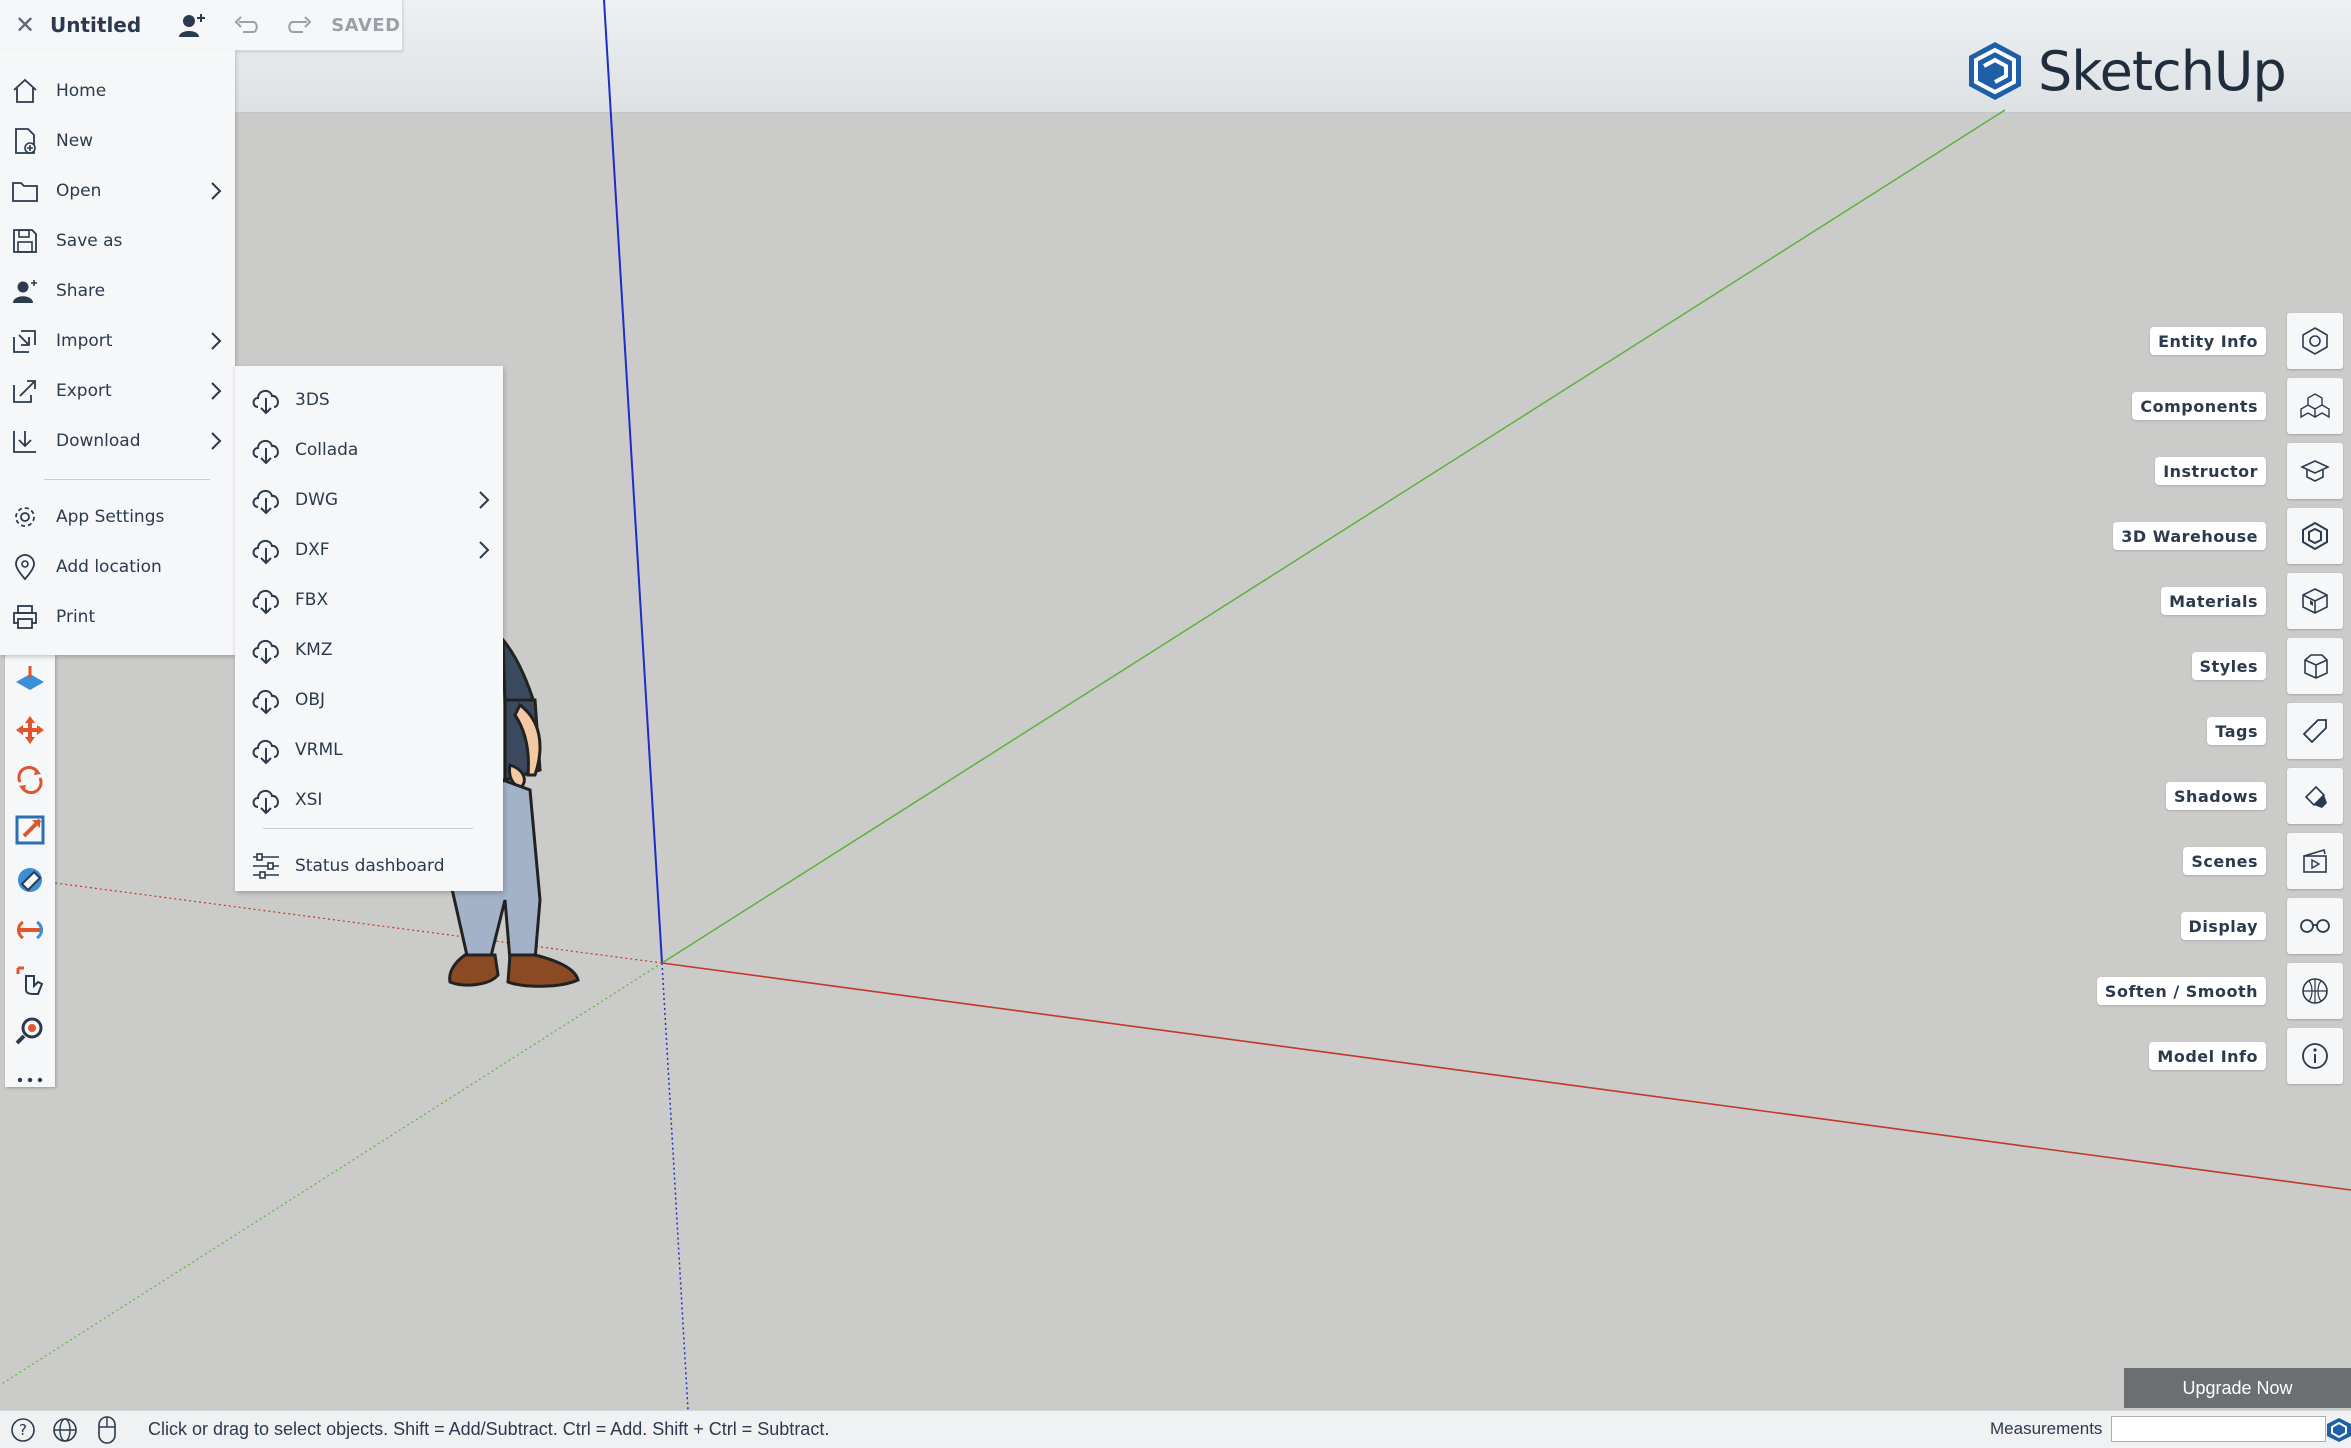  Describe the element at coordinates (25, 617) in the screenshot. I see `printer-icon` at that location.